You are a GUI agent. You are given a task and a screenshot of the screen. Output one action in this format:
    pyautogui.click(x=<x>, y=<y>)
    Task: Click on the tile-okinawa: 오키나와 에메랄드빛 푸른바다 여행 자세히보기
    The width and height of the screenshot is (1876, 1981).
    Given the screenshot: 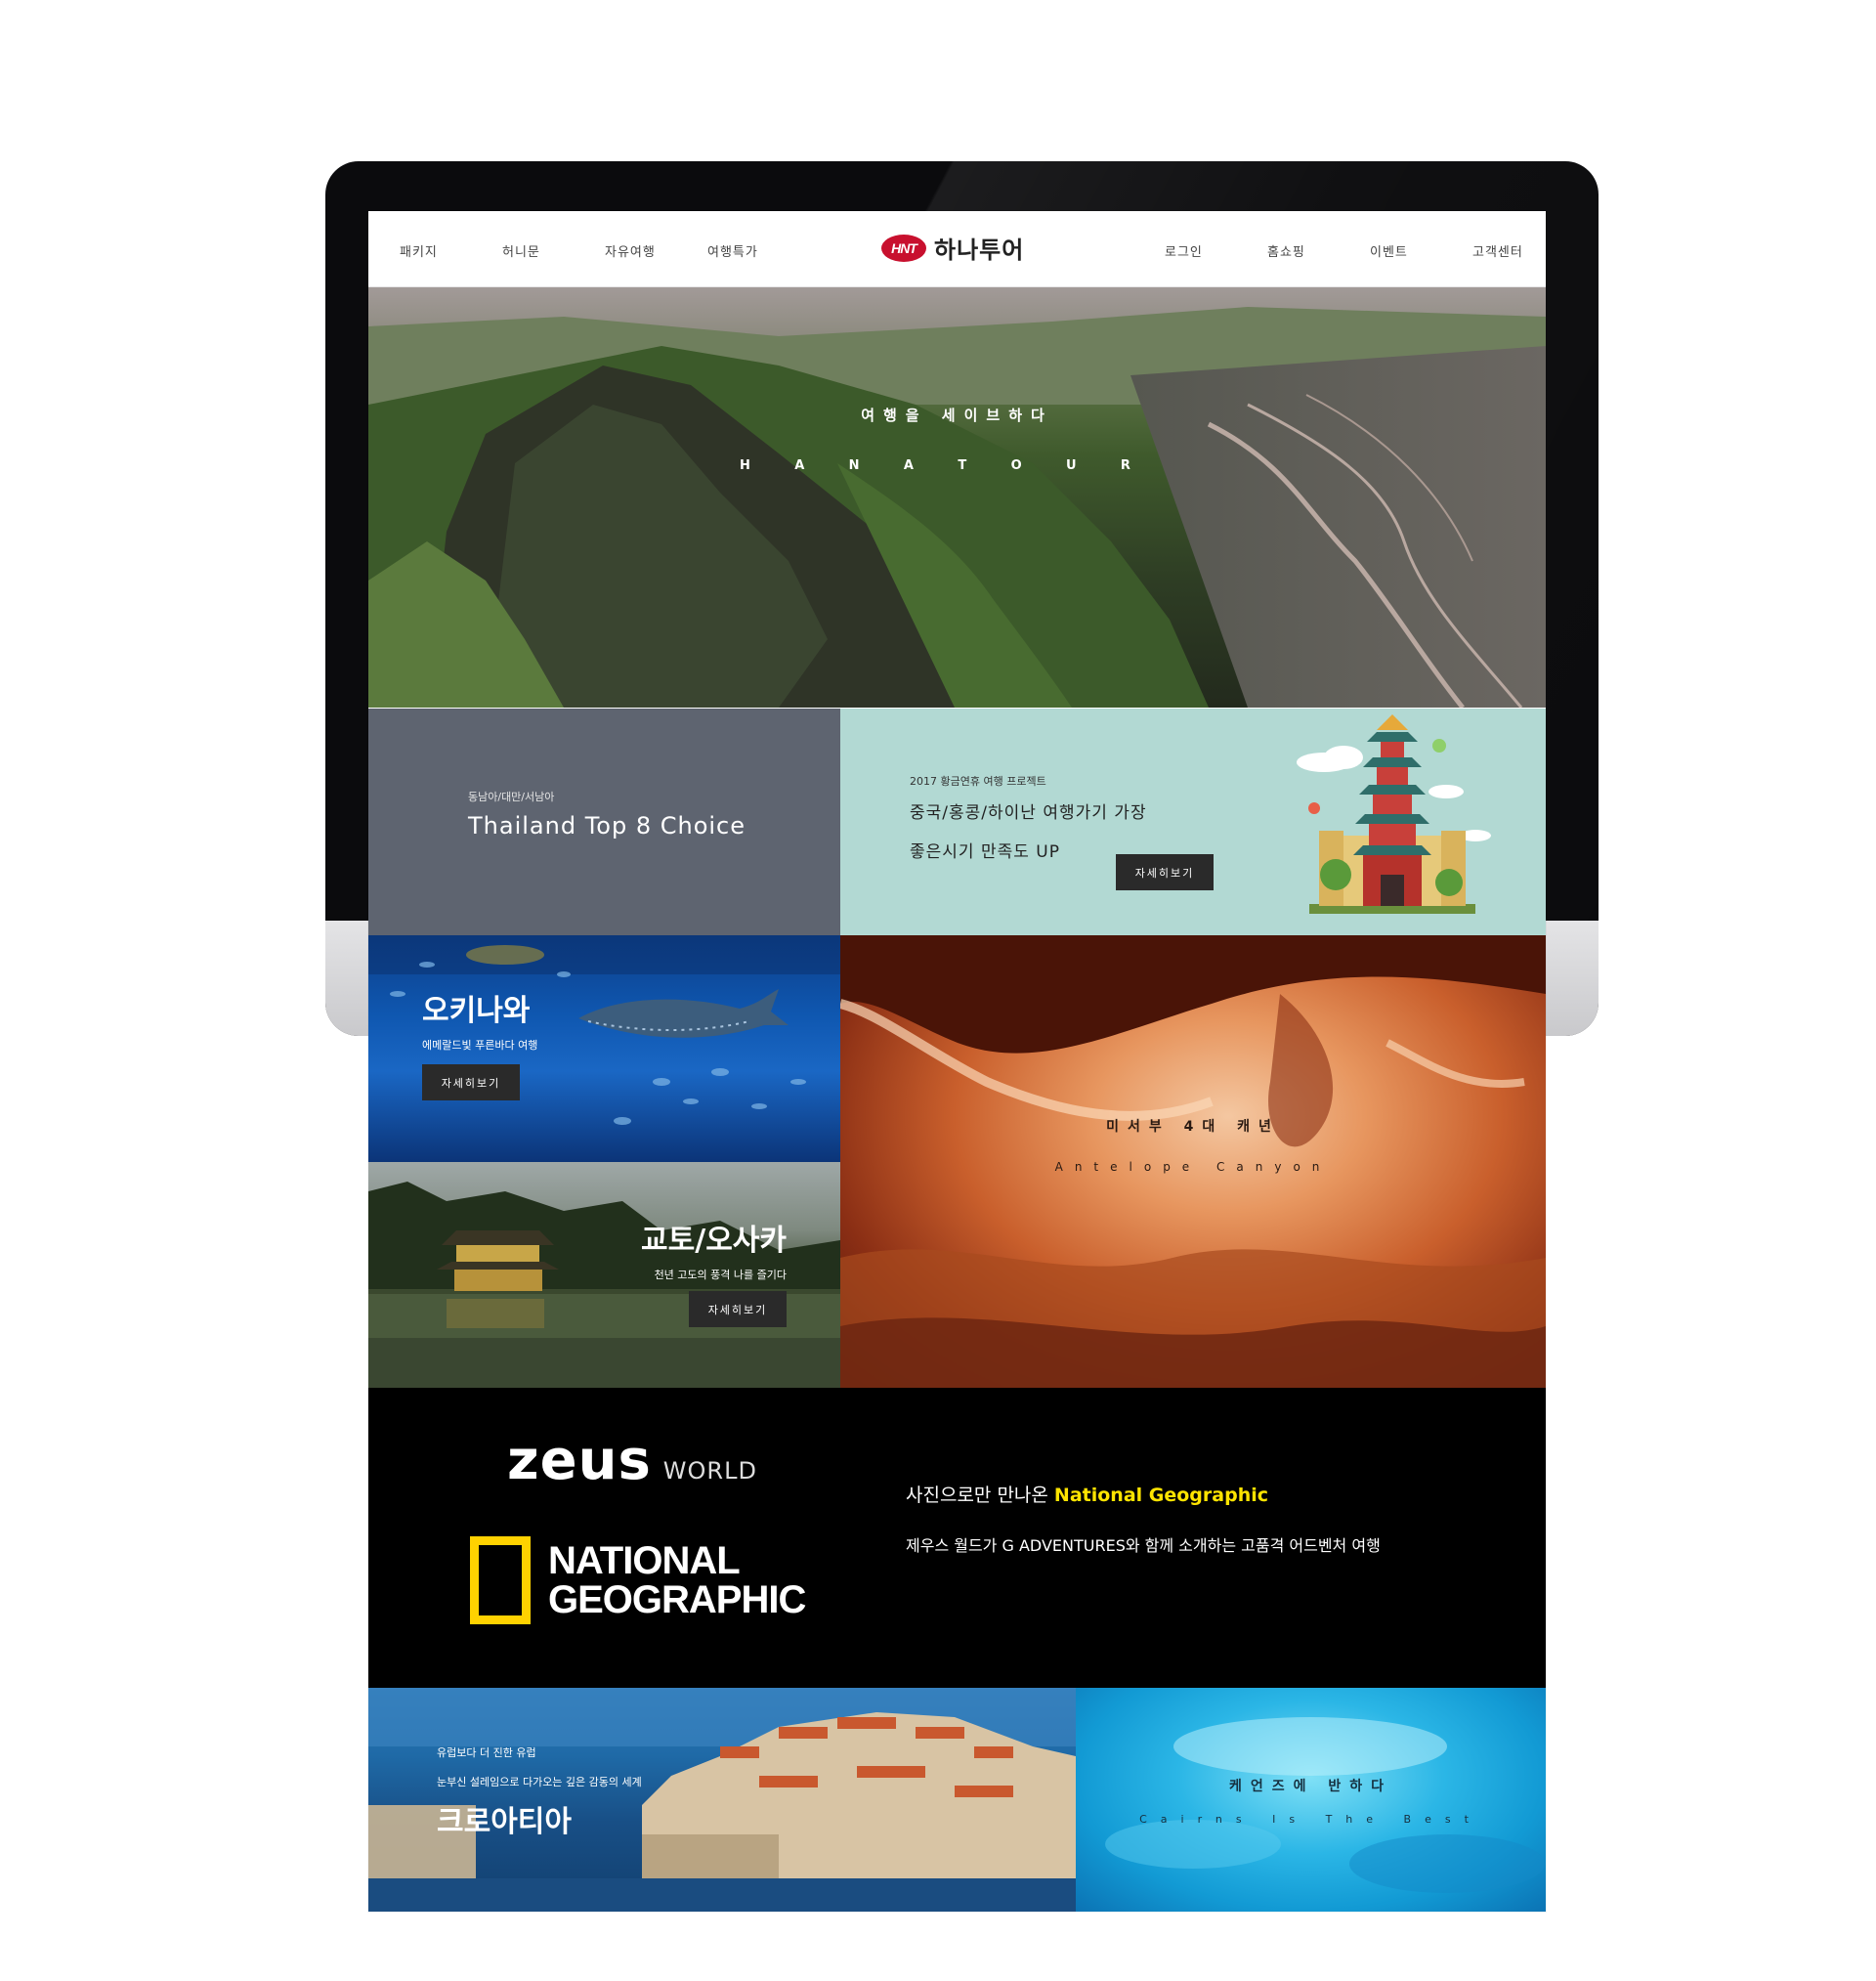 What is the action you would take?
    pyautogui.click(x=604, y=1048)
    